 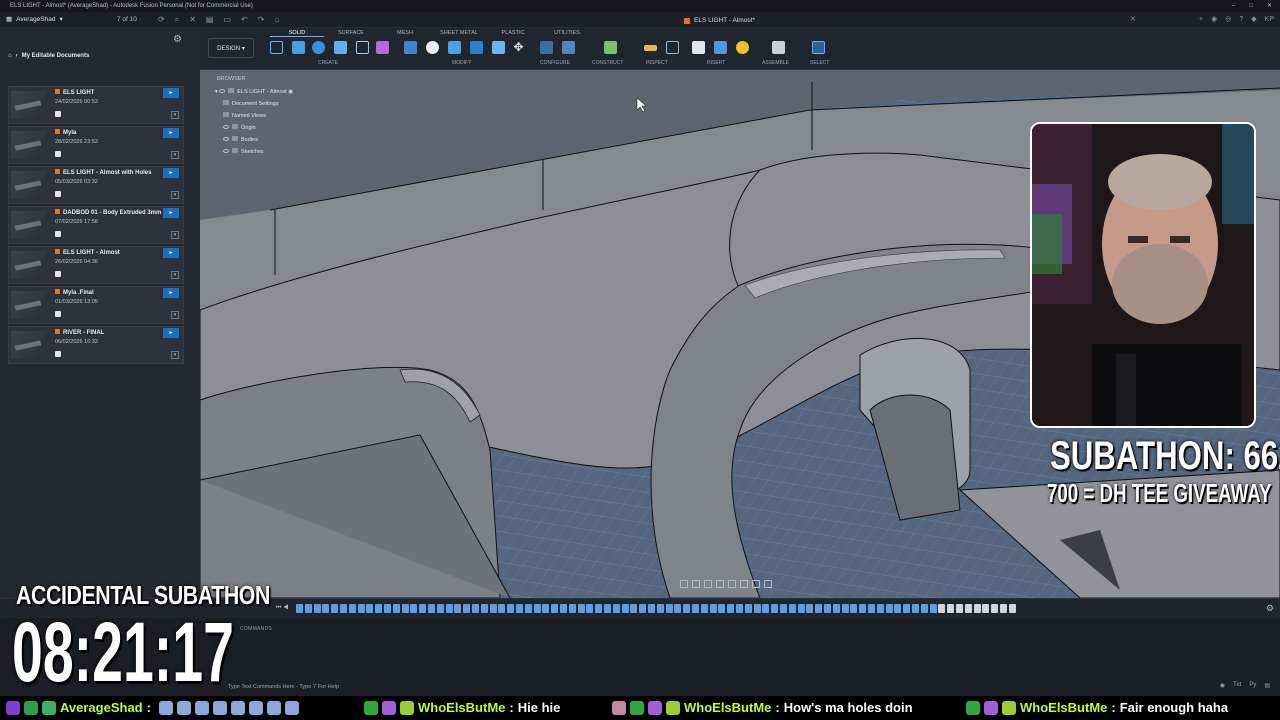 What do you see at coordinates (610, 47) in the screenshot?
I see `offset-plane-icon` at bounding box center [610, 47].